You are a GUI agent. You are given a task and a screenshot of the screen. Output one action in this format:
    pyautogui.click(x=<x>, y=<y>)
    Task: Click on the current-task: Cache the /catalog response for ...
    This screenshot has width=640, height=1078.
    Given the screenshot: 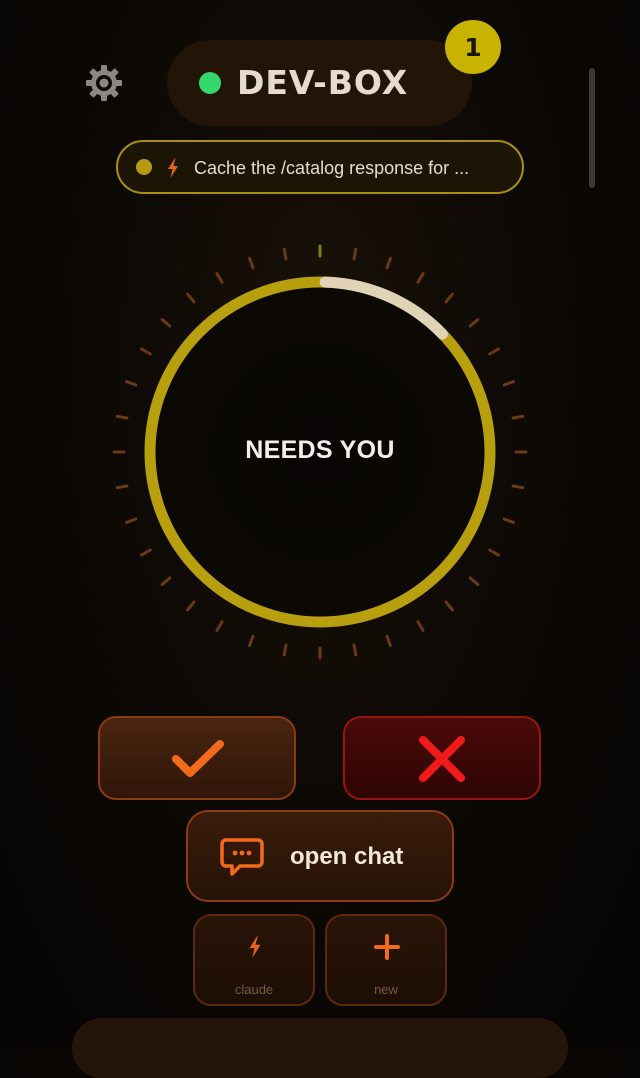 What is the action you would take?
    pyautogui.click(x=320, y=167)
    